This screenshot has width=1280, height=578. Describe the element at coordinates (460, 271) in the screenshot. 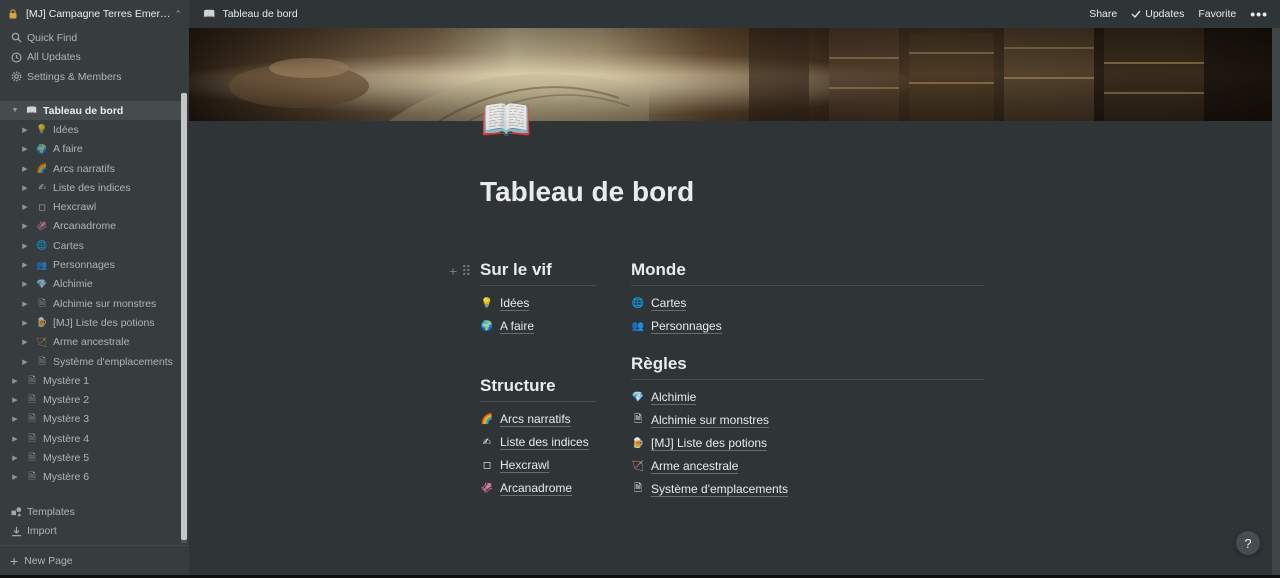

I see `block-handle: + ⠿` at that location.